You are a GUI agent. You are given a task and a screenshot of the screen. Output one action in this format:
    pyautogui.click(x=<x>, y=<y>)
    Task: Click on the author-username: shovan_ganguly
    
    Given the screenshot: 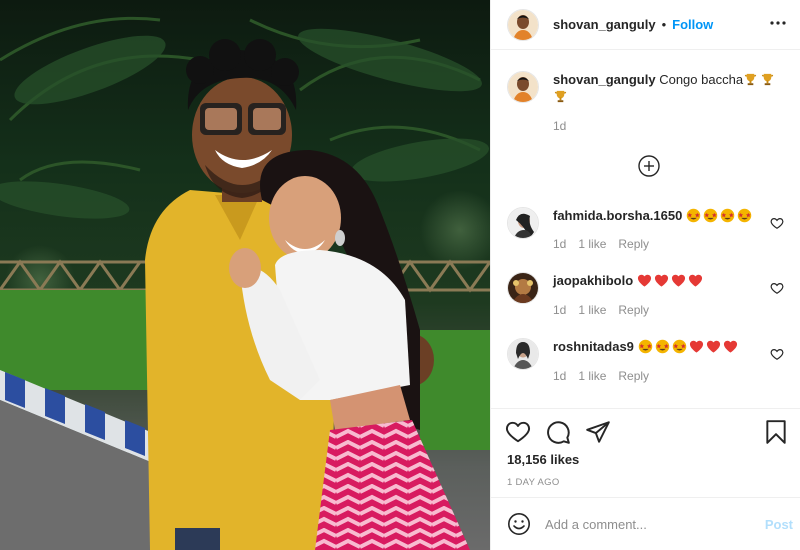 What is the action you would take?
    pyautogui.click(x=604, y=24)
    